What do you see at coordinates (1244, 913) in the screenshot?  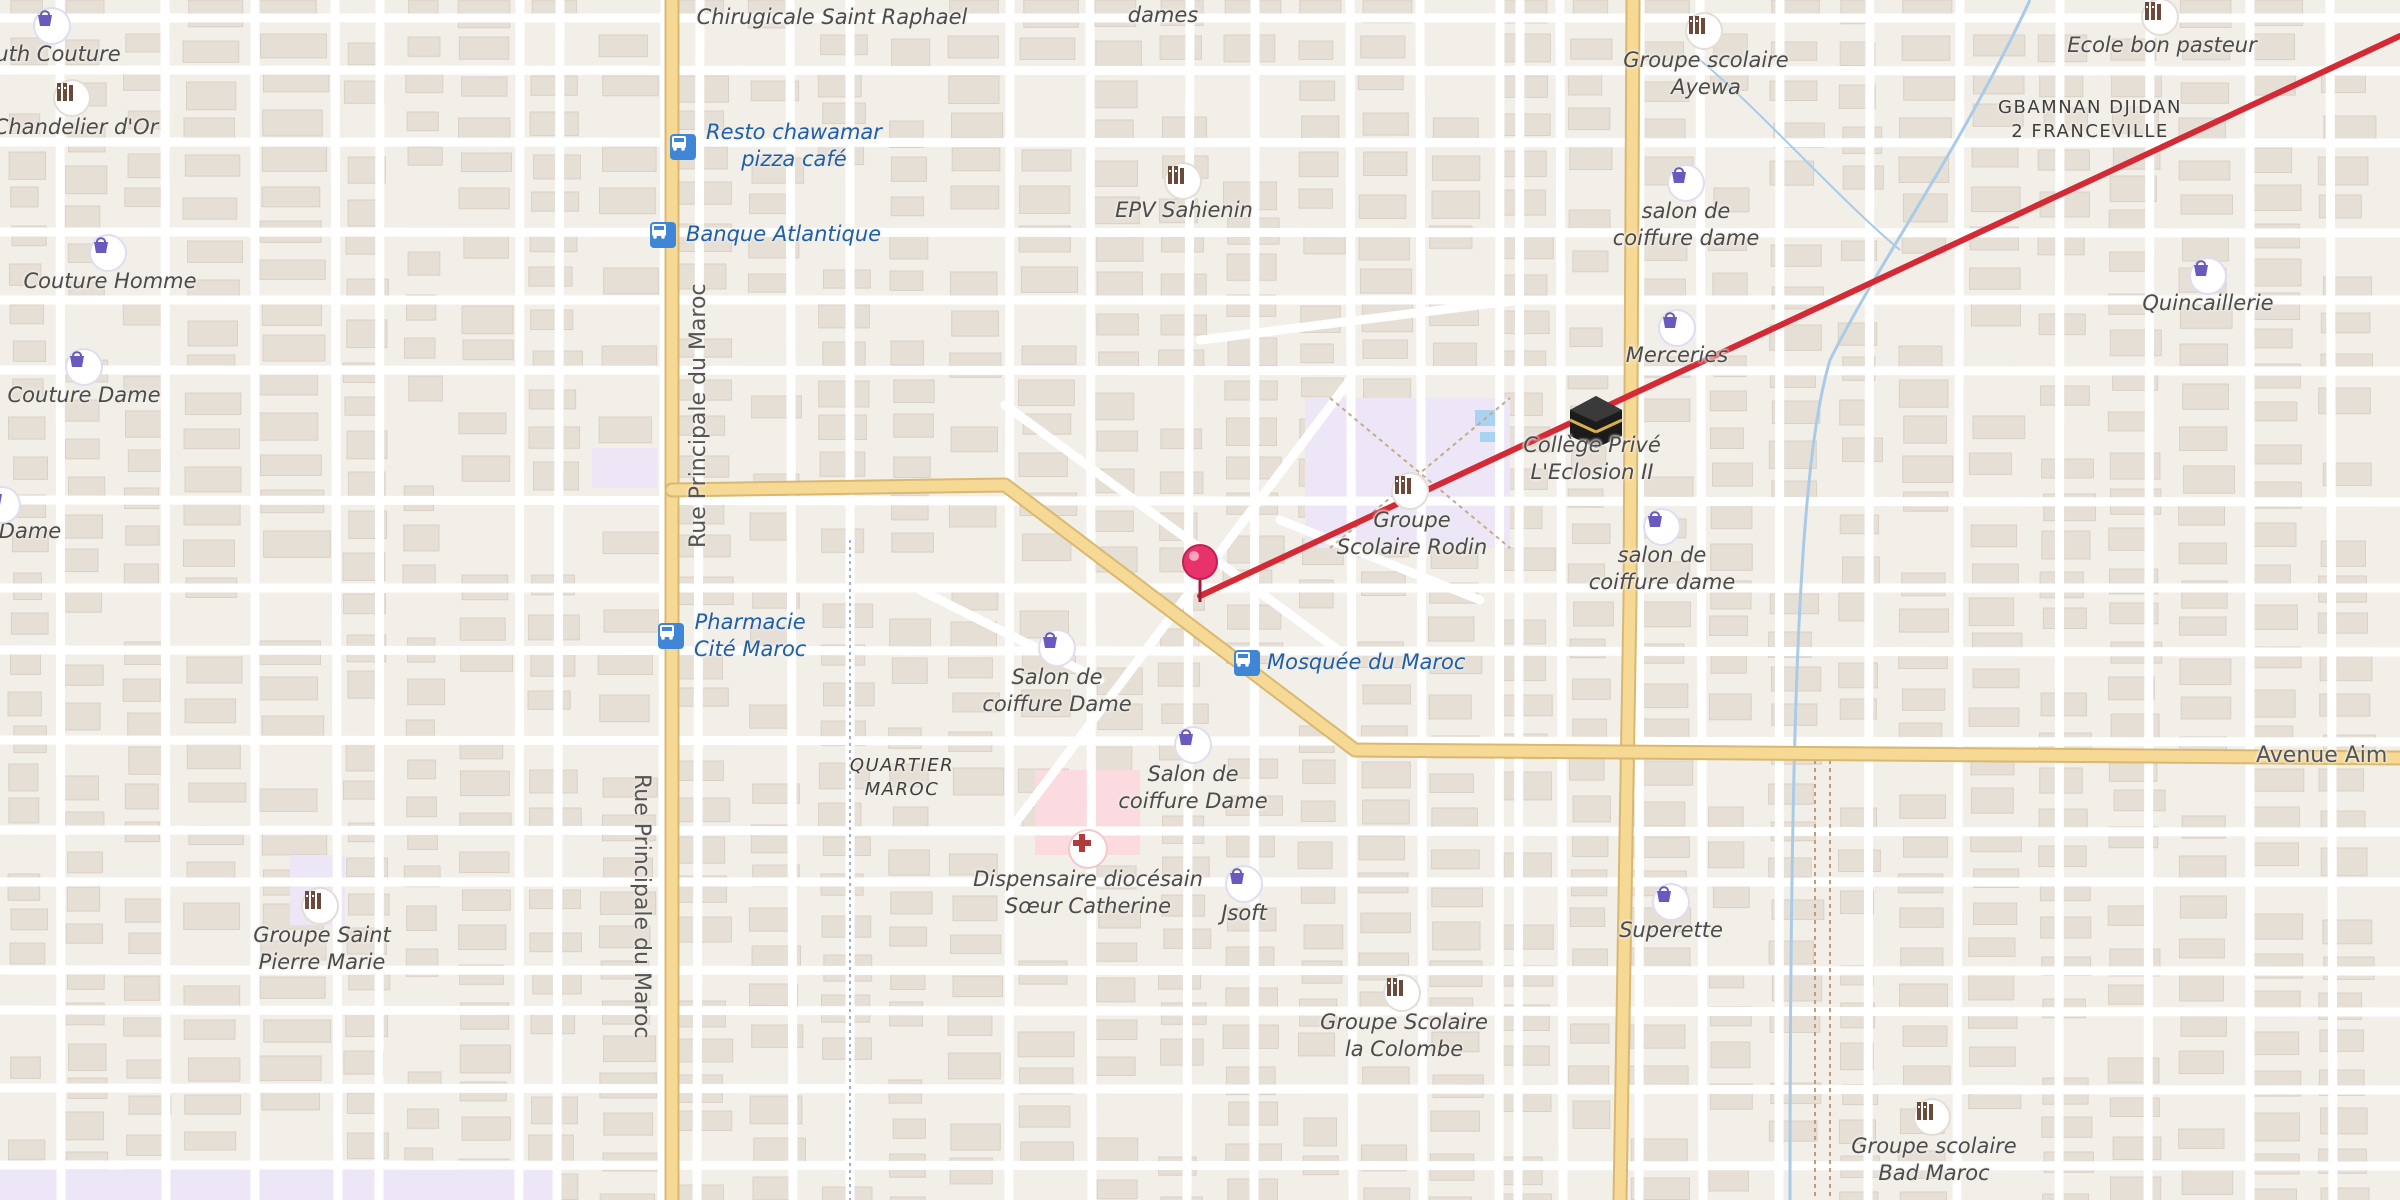 I see `place-jsoft: Jsoft` at bounding box center [1244, 913].